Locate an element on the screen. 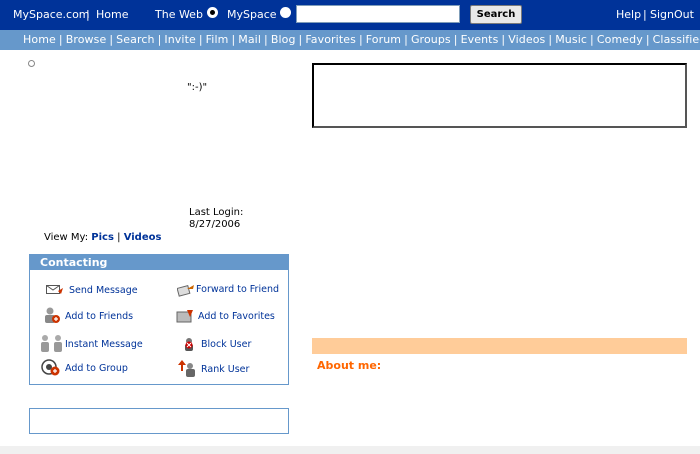 This screenshot has height=454, width=700. add-group-icon is located at coordinates (50, 367).